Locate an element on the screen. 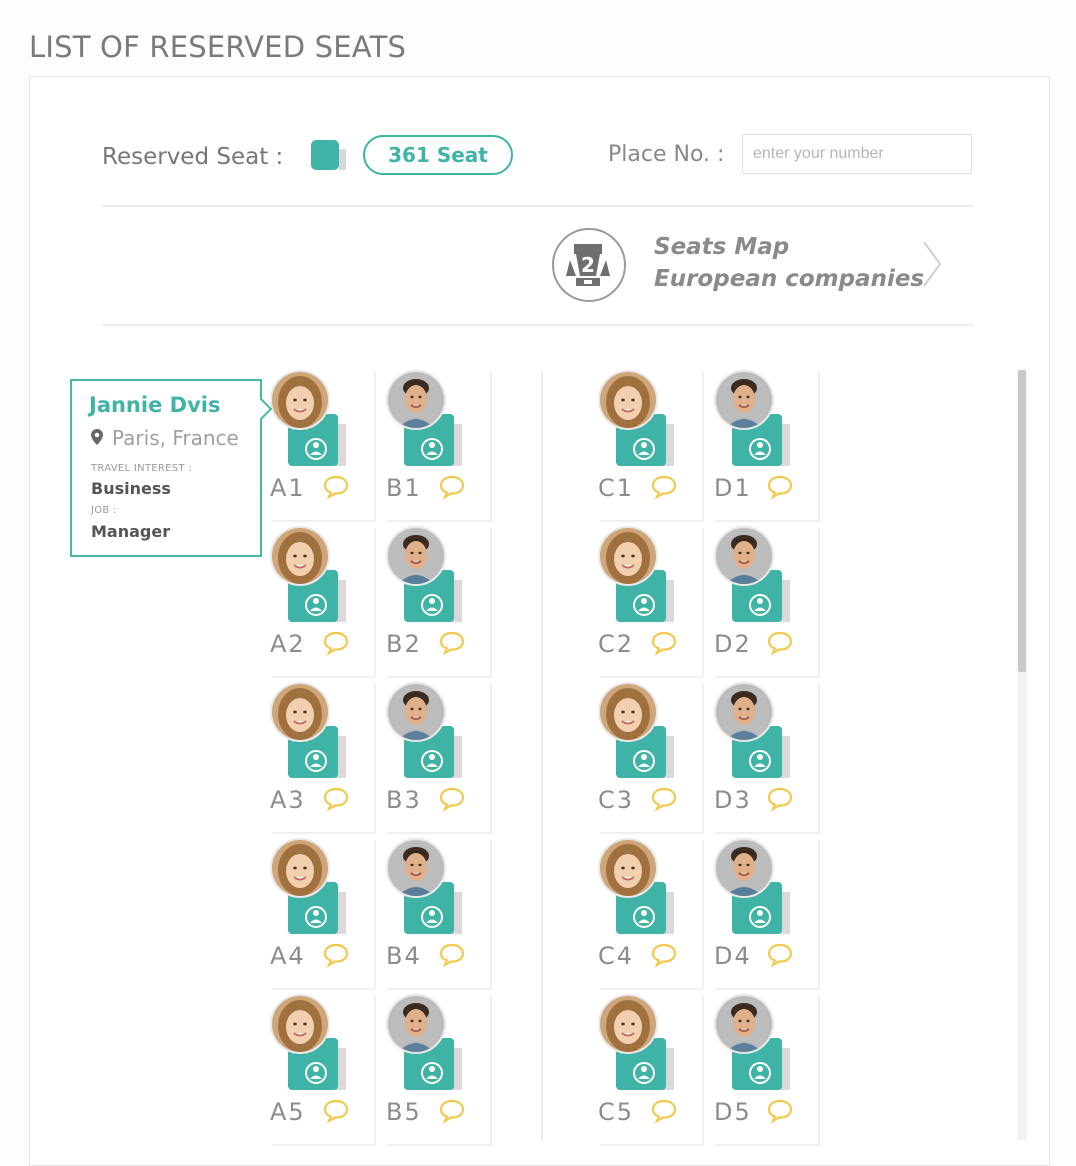 Image resolution: width=1076 pixels, height=1166 pixels. seat-d1: D1 is located at coordinates (766, 445).